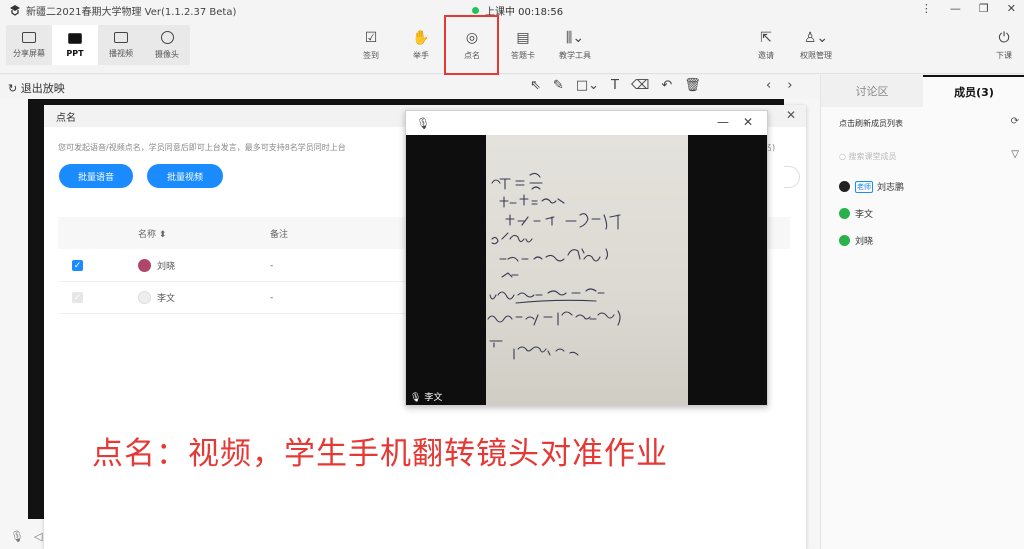 The image size is (1024, 549). I want to click on drawing-tools: ⇖ ✎ □⌄ T ⌫ ↶ 🗑, so click(615, 85).